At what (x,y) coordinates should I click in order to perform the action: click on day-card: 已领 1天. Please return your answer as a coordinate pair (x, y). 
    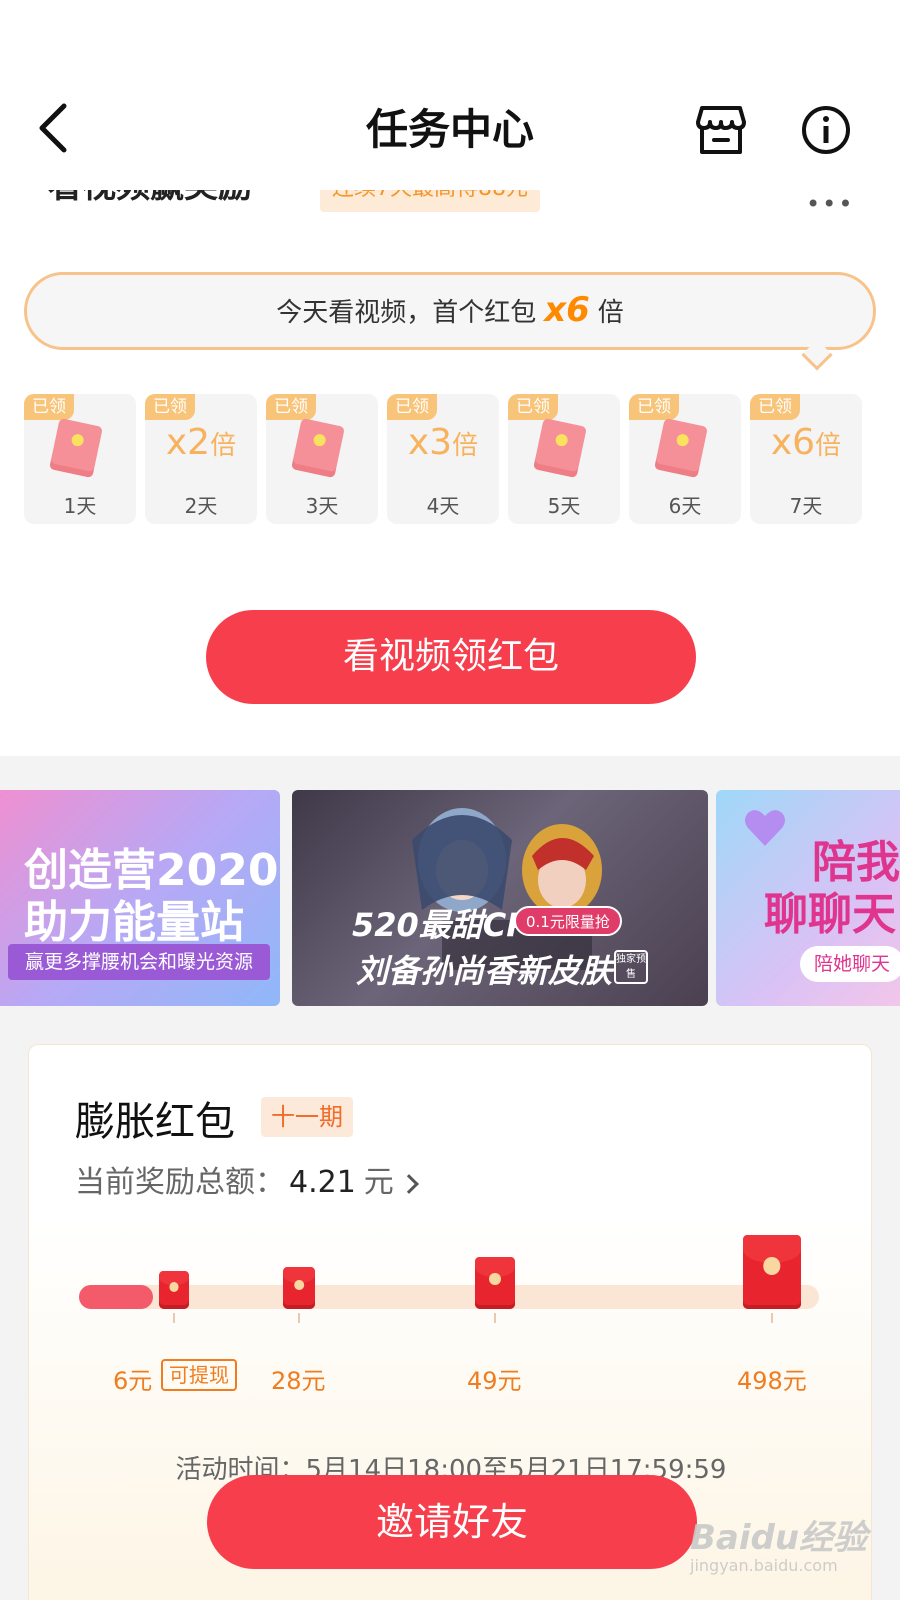
    Looking at the image, I should click on (80, 459).